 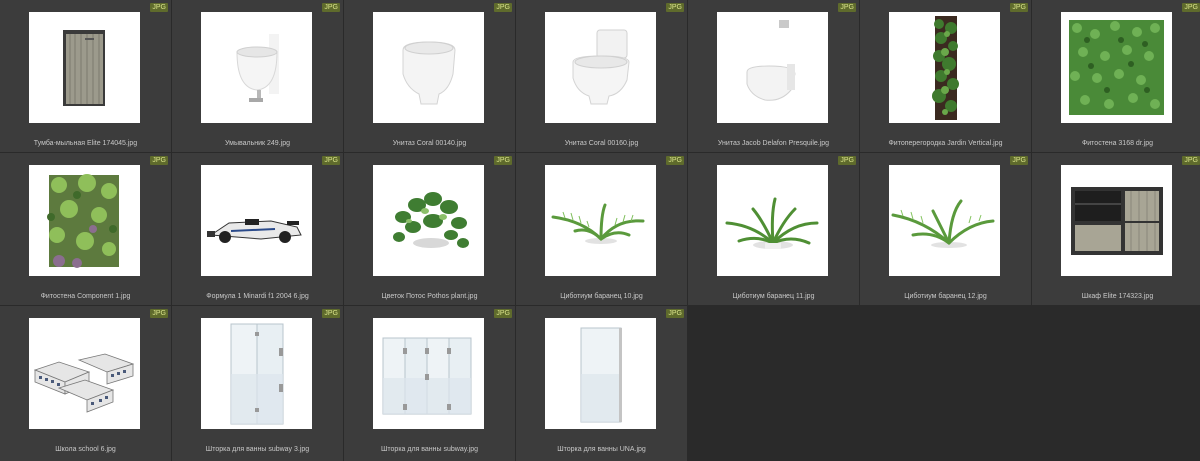 What do you see at coordinates (1116, 67) in the screenshot?
I see `green-wall-thumbnail` at bounding box center [1116, 67].